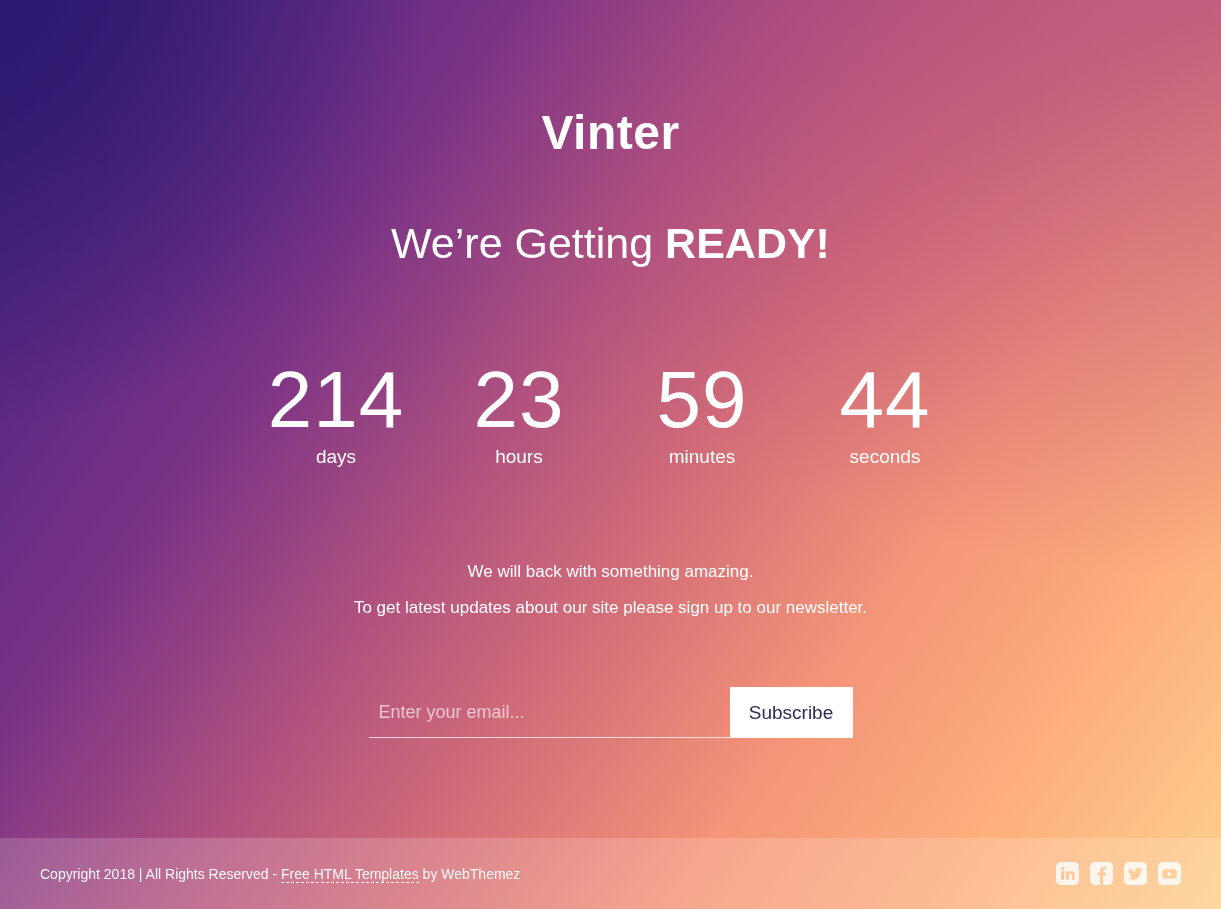 Image resolution: width=1221 pixels, height=909 pixels. Describe the element at coordinates (336, 400) in the screenshot. I see `countdown-value: 214` at that location.